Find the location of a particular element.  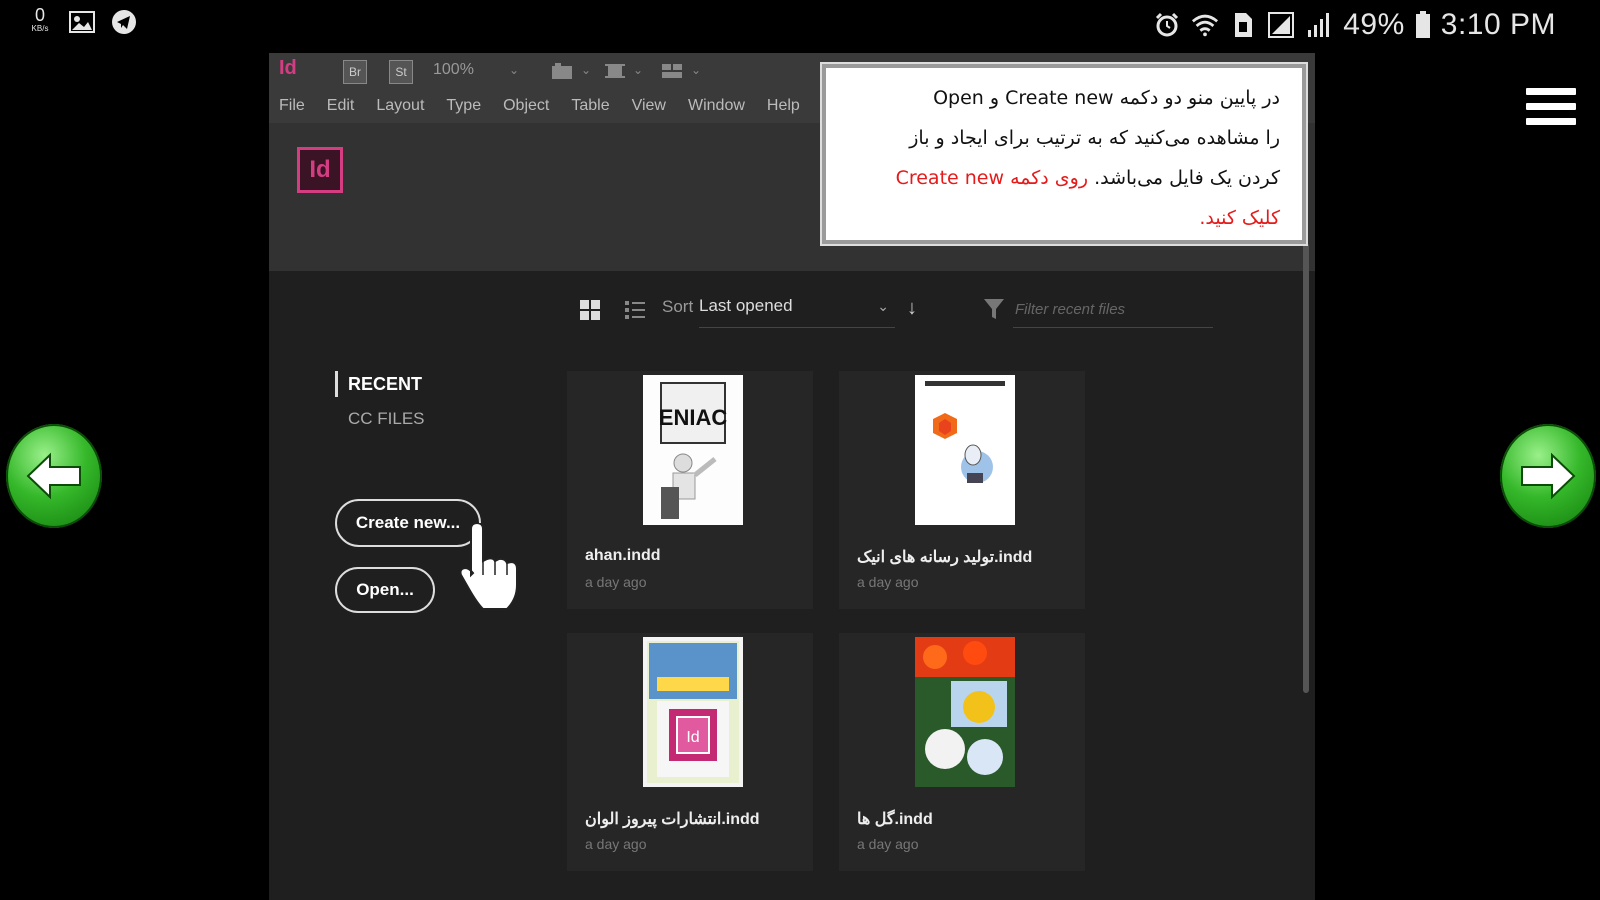

telegram-icon is located at coordinates (124, 22).